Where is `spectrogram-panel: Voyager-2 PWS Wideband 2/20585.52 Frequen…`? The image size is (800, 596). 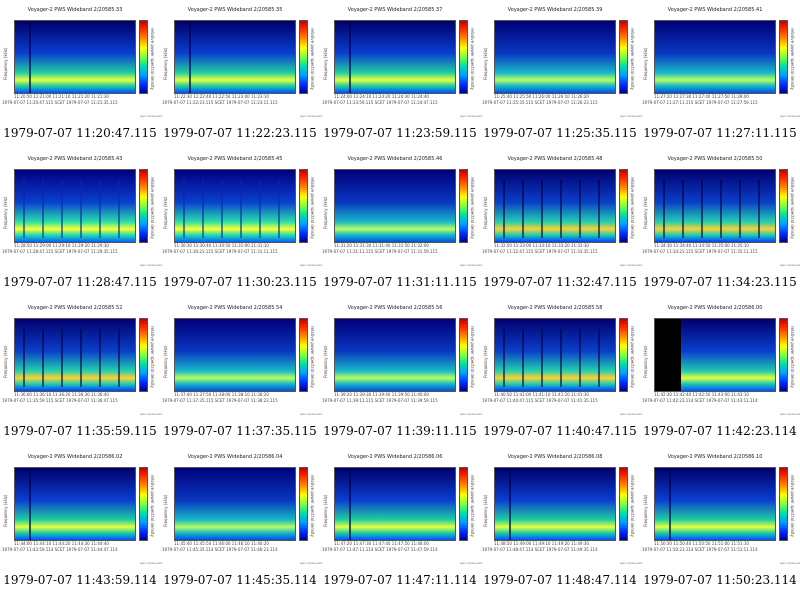
spectrogram-panel: Voyager-2 PWS Wideband 2/20585.52 Frequen… is located at coordinates (81, 372).